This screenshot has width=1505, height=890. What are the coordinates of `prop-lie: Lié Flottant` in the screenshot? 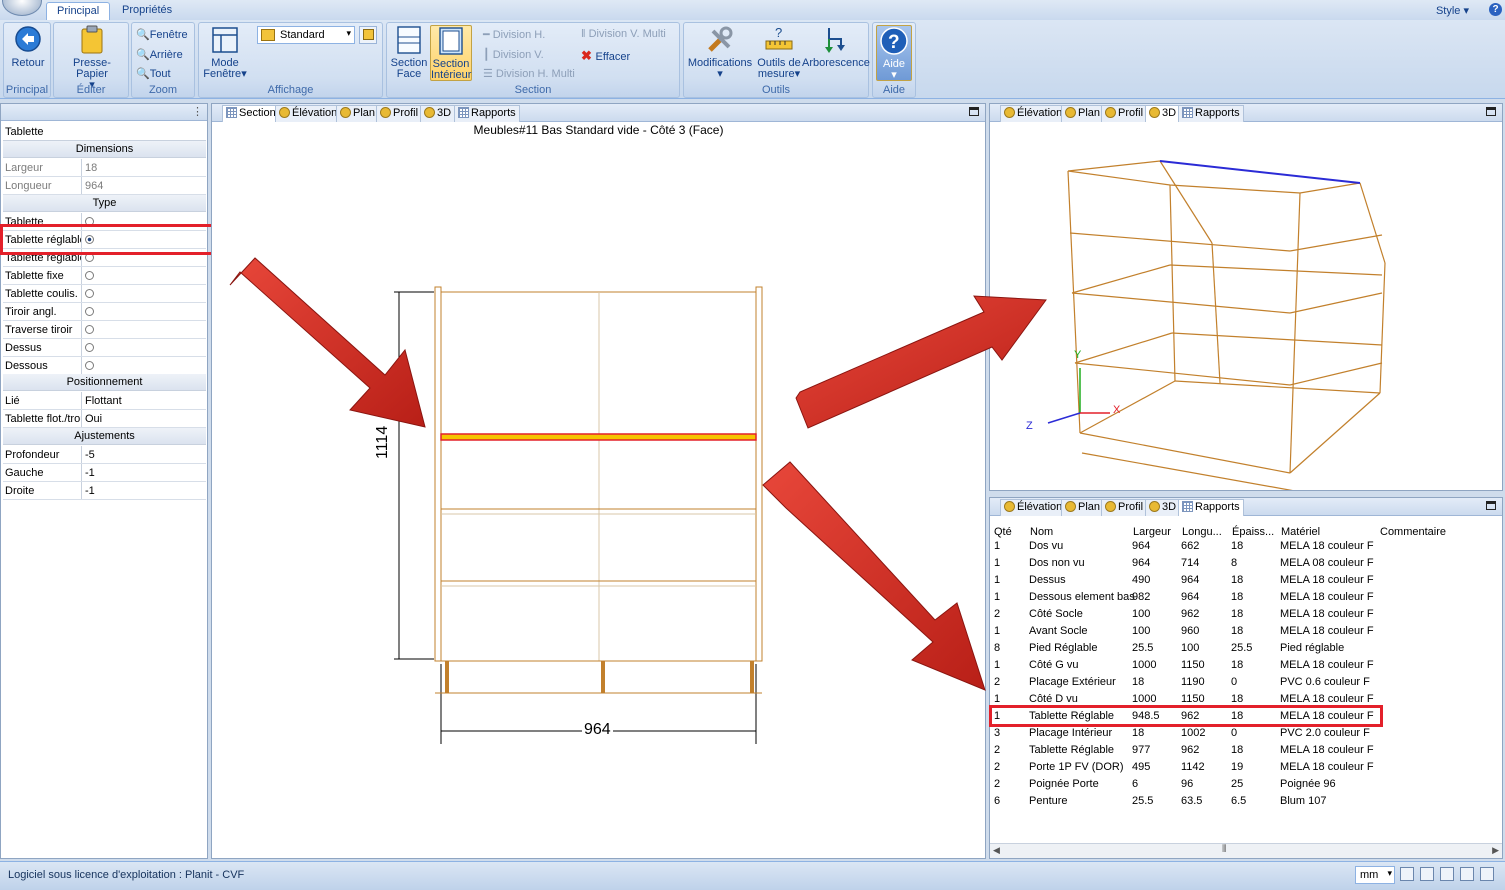 It's located at (104, 401).